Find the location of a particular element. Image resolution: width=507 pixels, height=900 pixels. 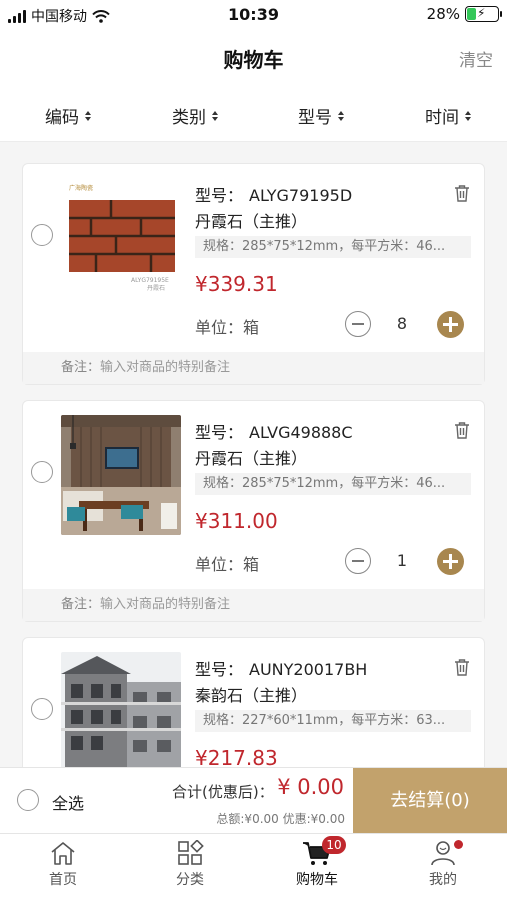

clear-cart-button: 清空 is located at coordinates (476, 58).